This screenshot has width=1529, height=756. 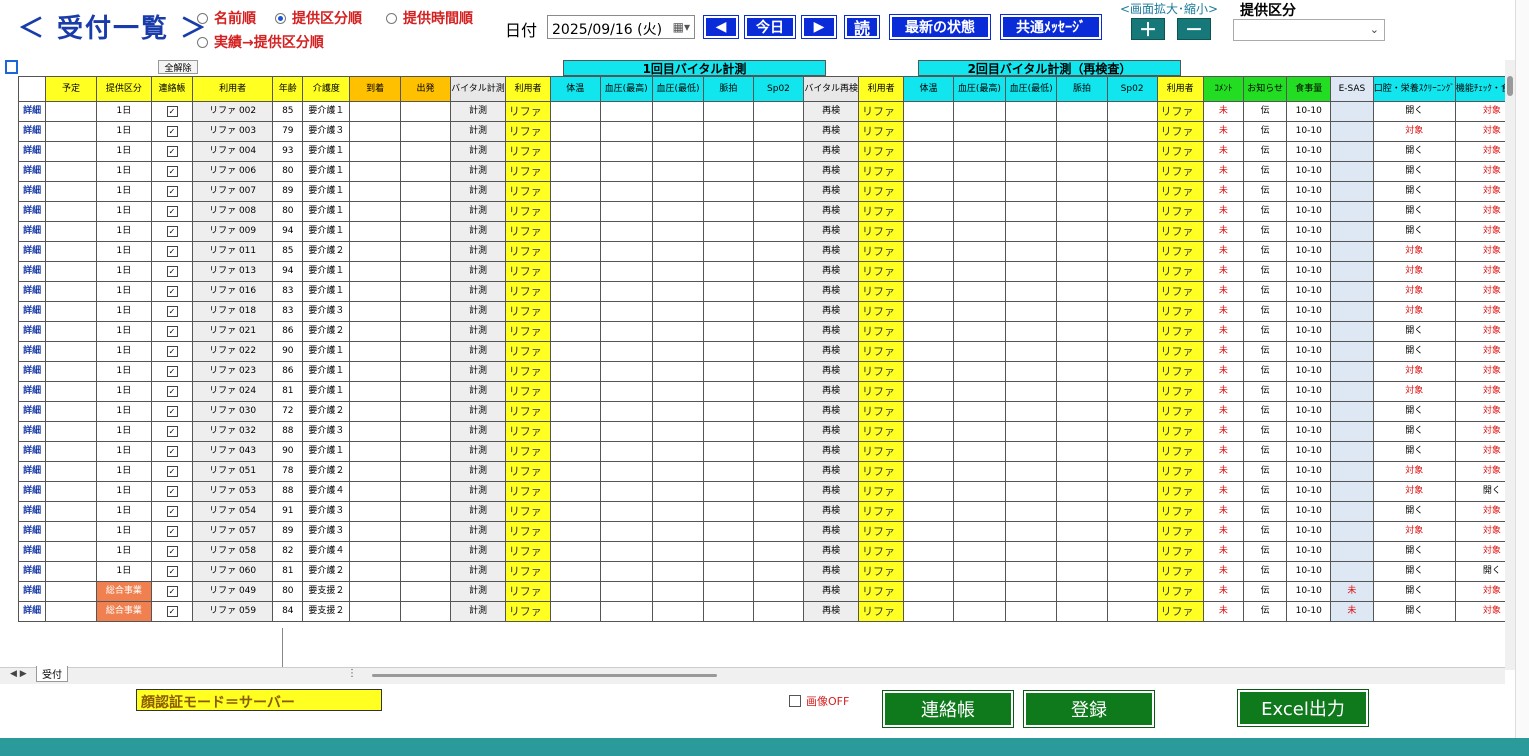 What do you see at coordinates (232, 551) in the screenshot?
I see `user-name-cell: リファ 058` at bounding box center [232, 551].